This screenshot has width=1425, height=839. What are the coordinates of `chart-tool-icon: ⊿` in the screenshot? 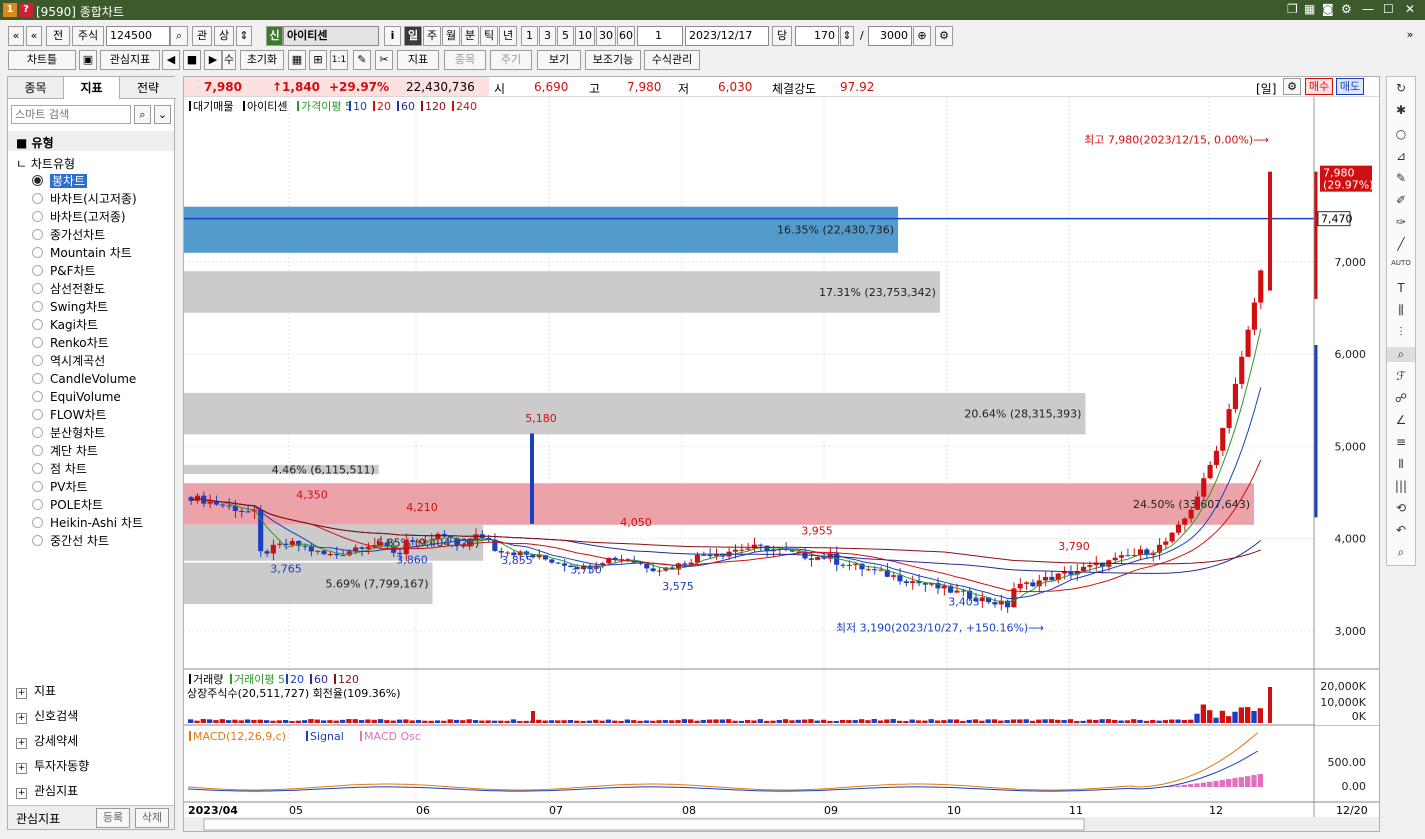 It's located at (1401, 156).